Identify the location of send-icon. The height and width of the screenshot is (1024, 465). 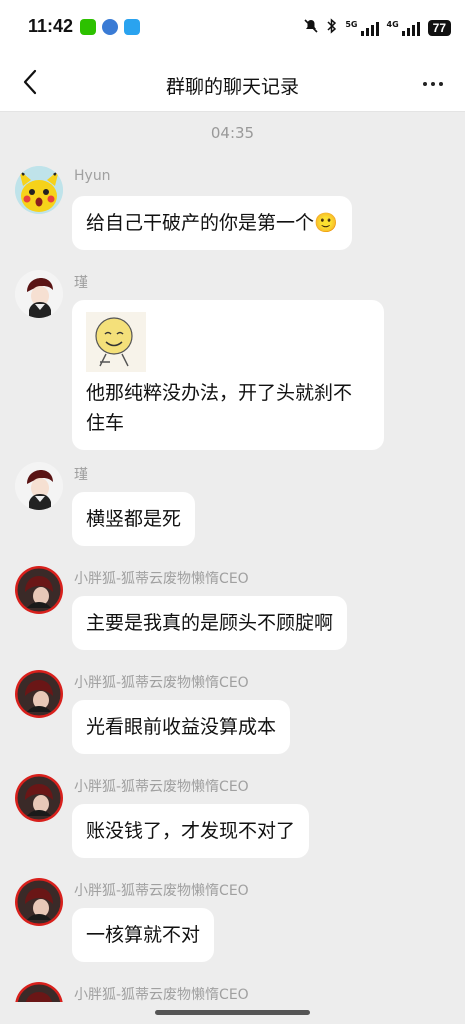
(132, 27).